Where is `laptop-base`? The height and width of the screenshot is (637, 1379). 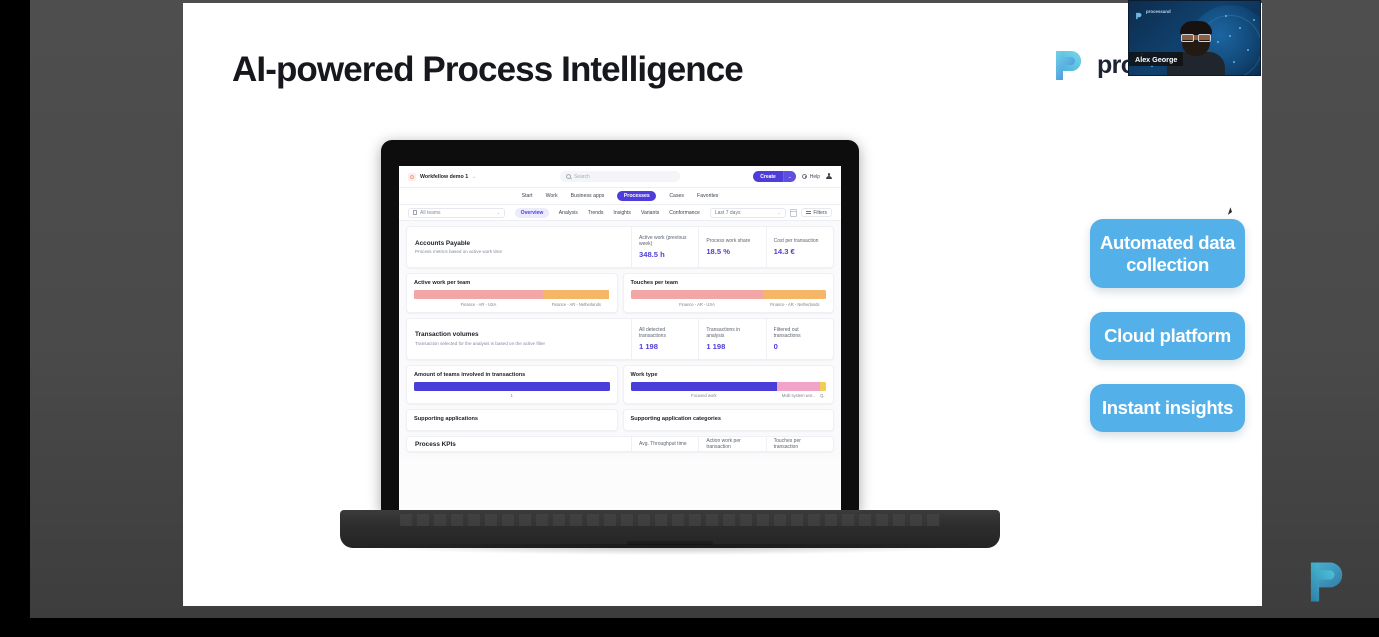 laptop-base is located at coordinates (670, 529).